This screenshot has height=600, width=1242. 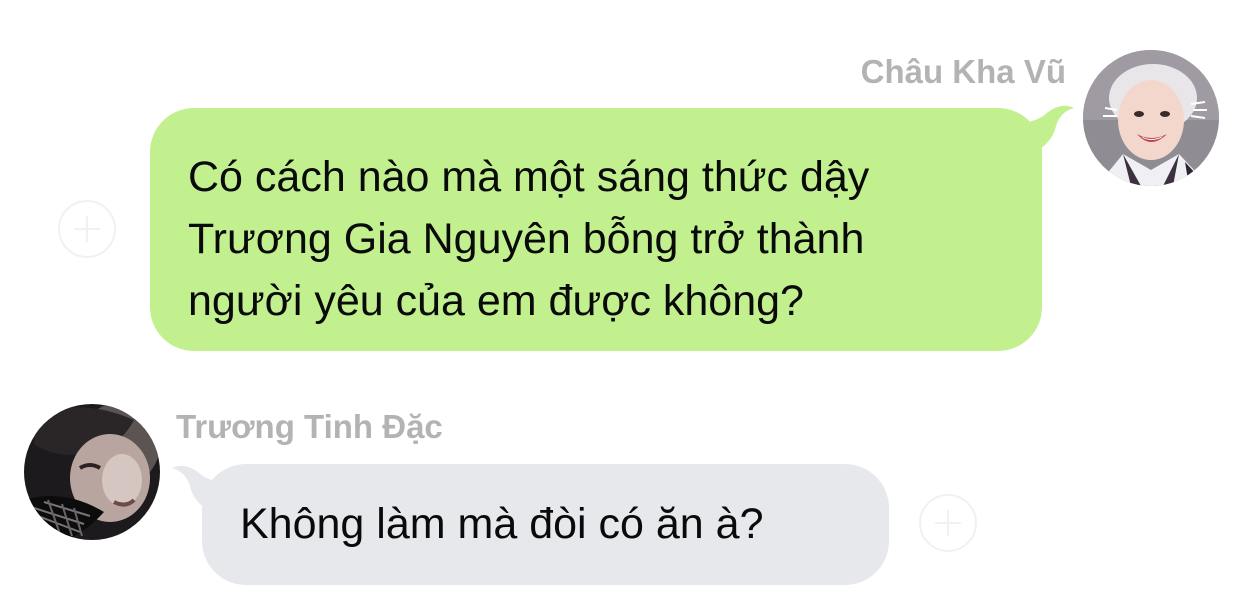 I want to click on add-reaction-button-outgoing, so click(x=87, y=229).